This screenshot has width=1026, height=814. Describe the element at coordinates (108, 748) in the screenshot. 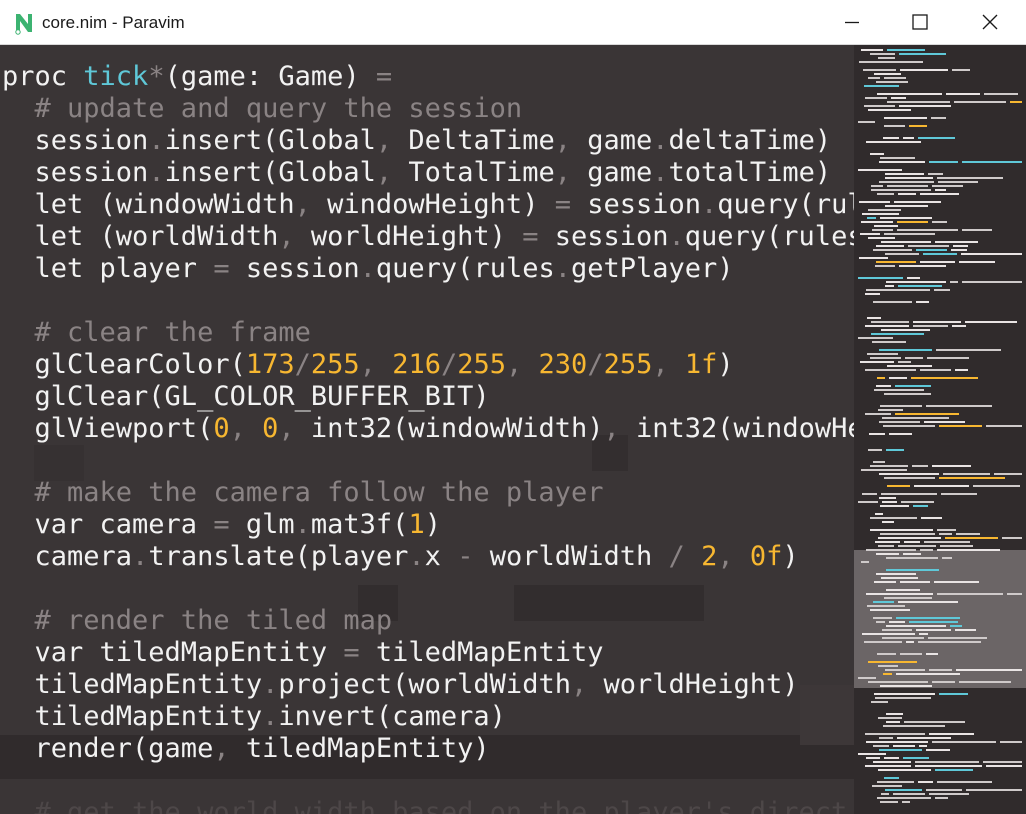

I see `code-token: render(game` at that location.